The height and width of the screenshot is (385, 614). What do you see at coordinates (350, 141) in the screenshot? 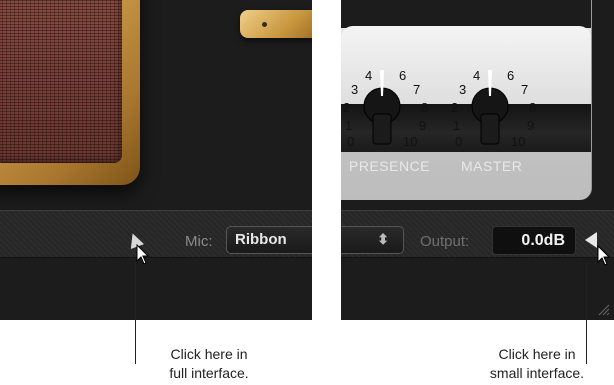
I see `presence-tick-0: 0` at bounding box center [350, 141].